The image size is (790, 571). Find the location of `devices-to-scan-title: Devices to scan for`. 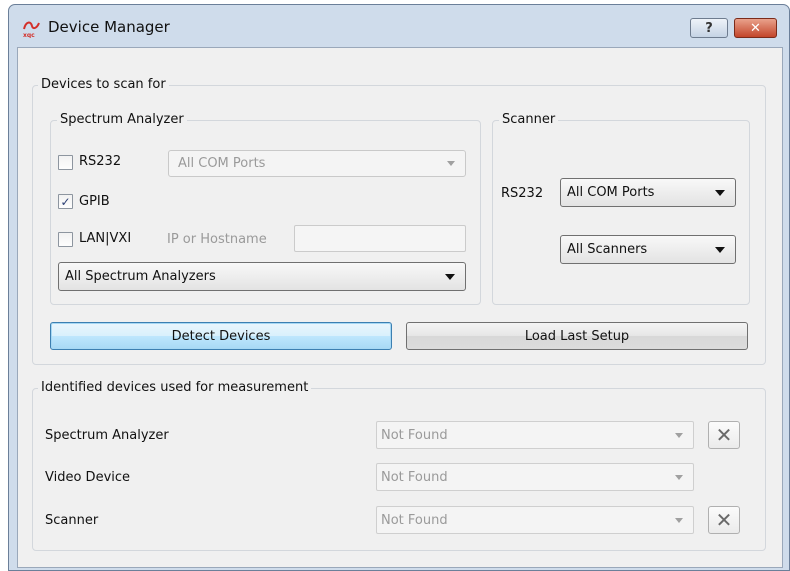

devices-to-scan-title: Devices to scan for is located at coordinates (103, 84).